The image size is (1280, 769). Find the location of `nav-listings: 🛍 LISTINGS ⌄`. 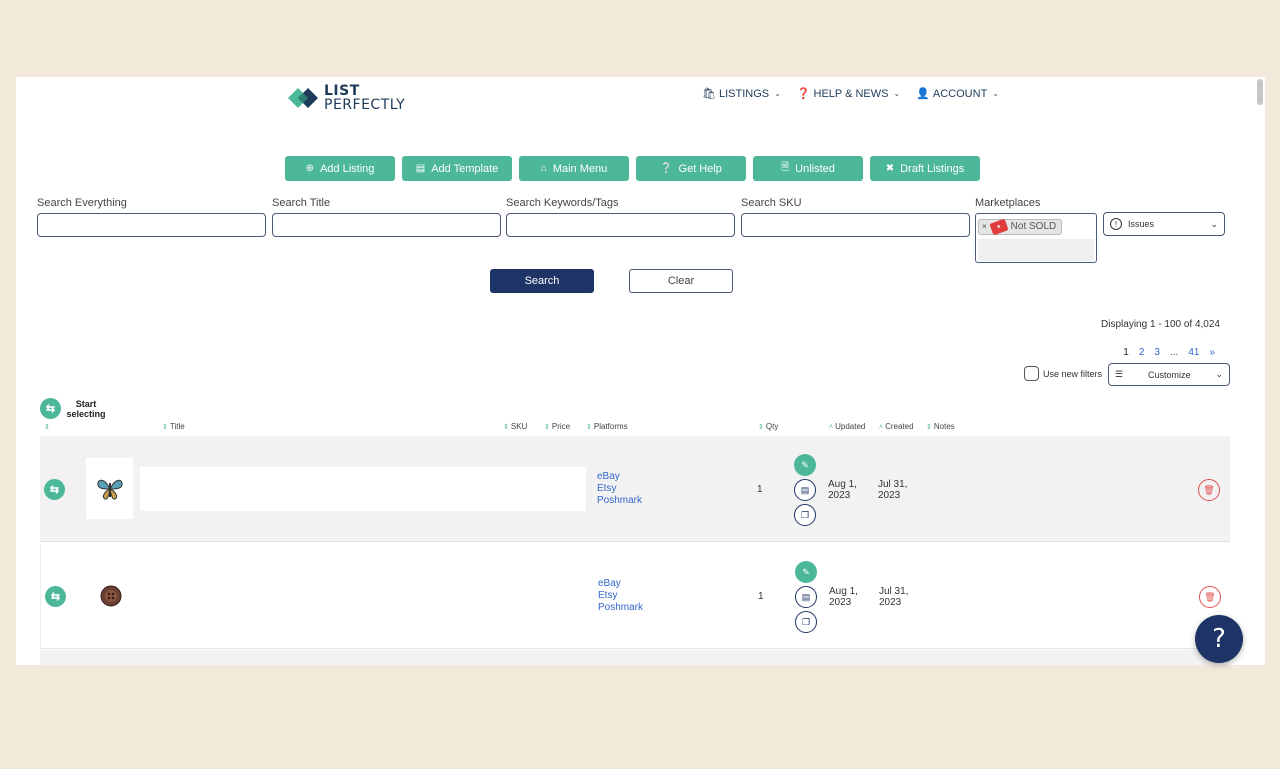

nav-listings: 🛍 LISTINGS ⌄ is located at coordinates (741, 94).